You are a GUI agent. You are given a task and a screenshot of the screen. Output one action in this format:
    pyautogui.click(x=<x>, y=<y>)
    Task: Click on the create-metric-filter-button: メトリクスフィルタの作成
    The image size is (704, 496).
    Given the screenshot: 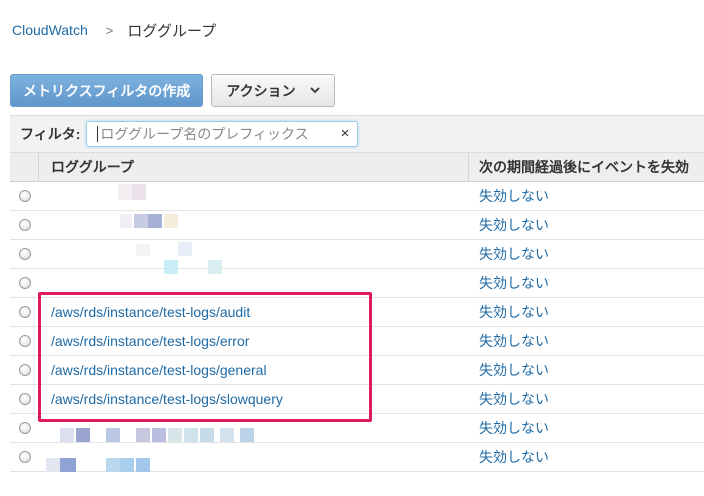 What is the action you would take?
    pyautogui.click(x=107, y=90)
    